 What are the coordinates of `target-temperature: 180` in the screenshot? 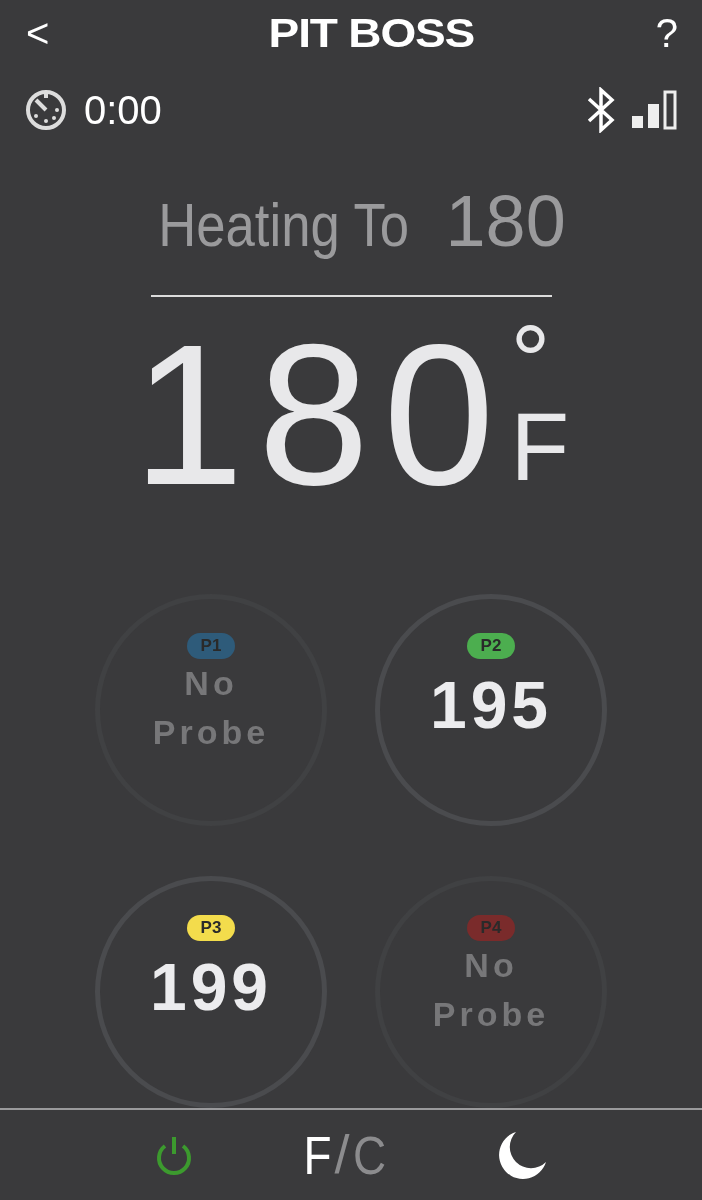 It's located at (505, 221).